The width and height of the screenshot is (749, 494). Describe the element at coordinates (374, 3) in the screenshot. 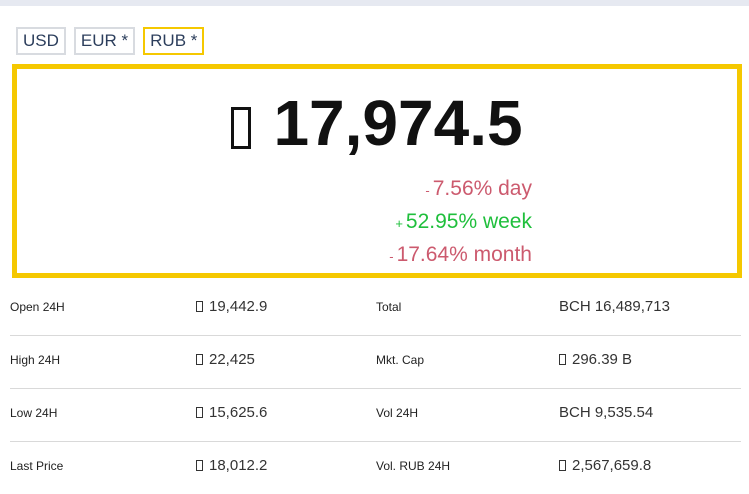

I see `top-strip` at that location.